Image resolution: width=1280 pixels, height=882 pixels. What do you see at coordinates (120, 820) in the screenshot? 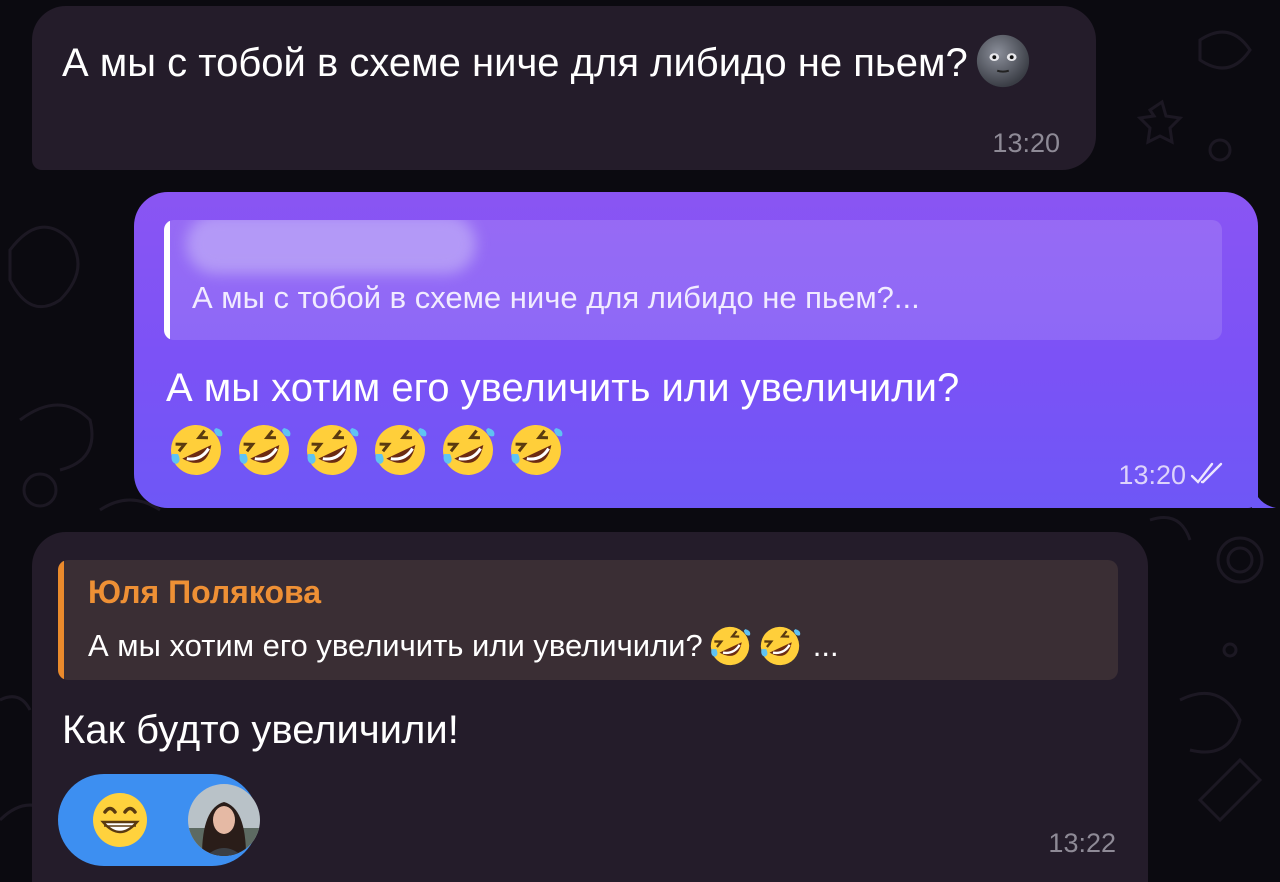
I see `beaming-face-emoji-icon` at bounding box center [120, 820].